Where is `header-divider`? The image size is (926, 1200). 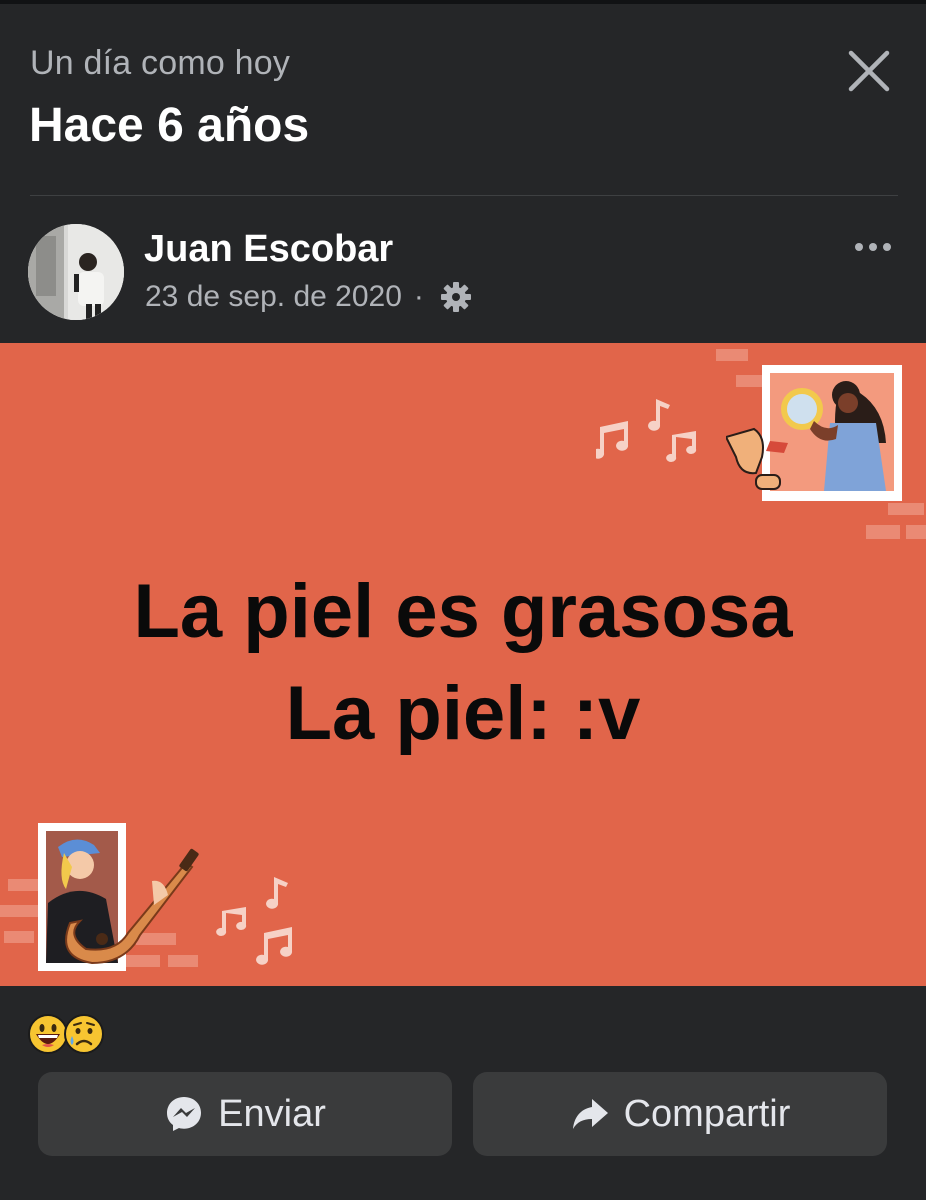 header-divider is located at coordinates (464, 195).